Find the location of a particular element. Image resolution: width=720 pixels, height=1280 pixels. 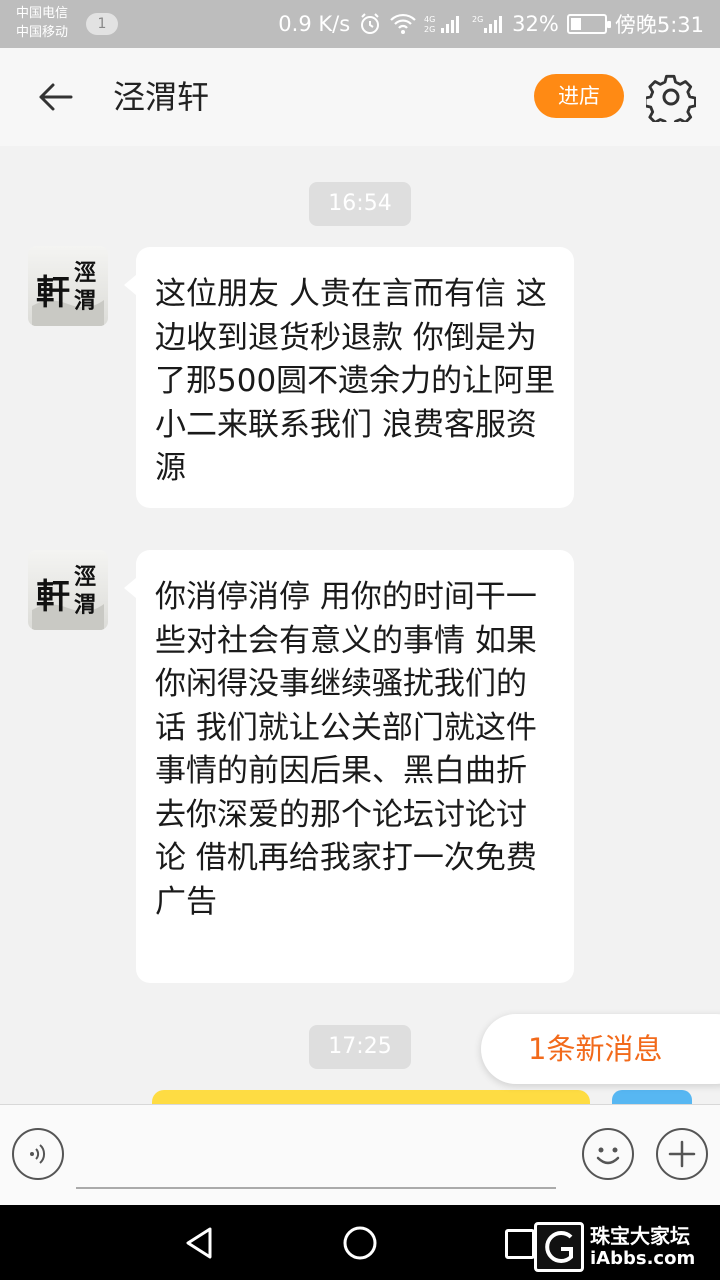

message-input is located at coordinates (316, 1157).